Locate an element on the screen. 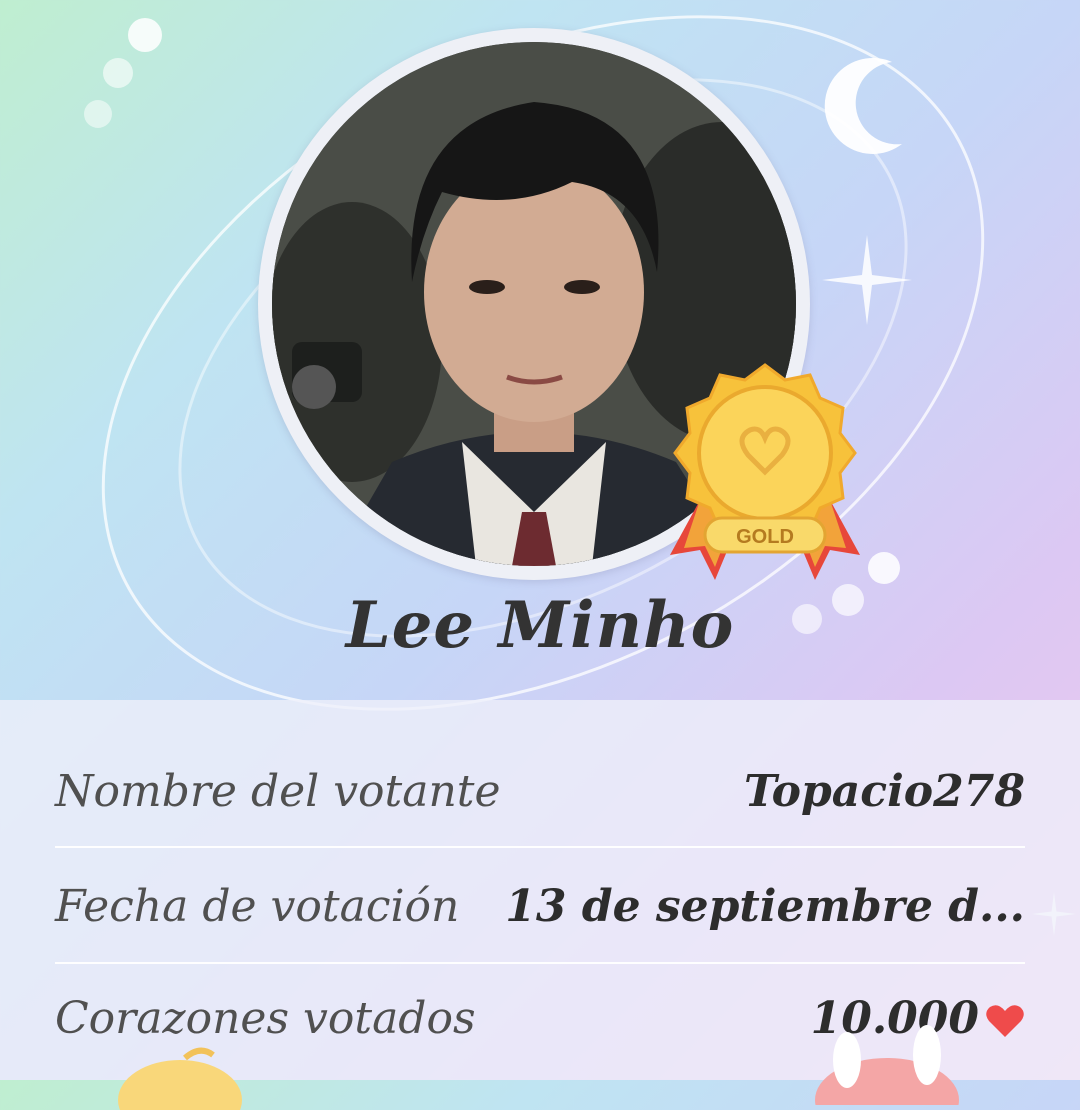 The height and width of the screenshot is (1110, 1080). moon-icon is located at coordinates (863, 105).